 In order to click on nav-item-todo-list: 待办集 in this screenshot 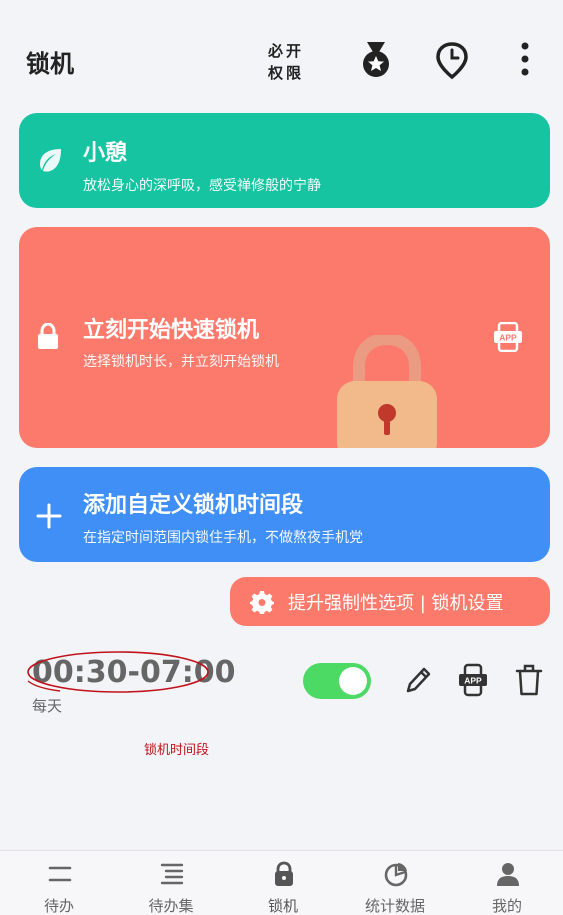, I will do `click(171, 883)`.